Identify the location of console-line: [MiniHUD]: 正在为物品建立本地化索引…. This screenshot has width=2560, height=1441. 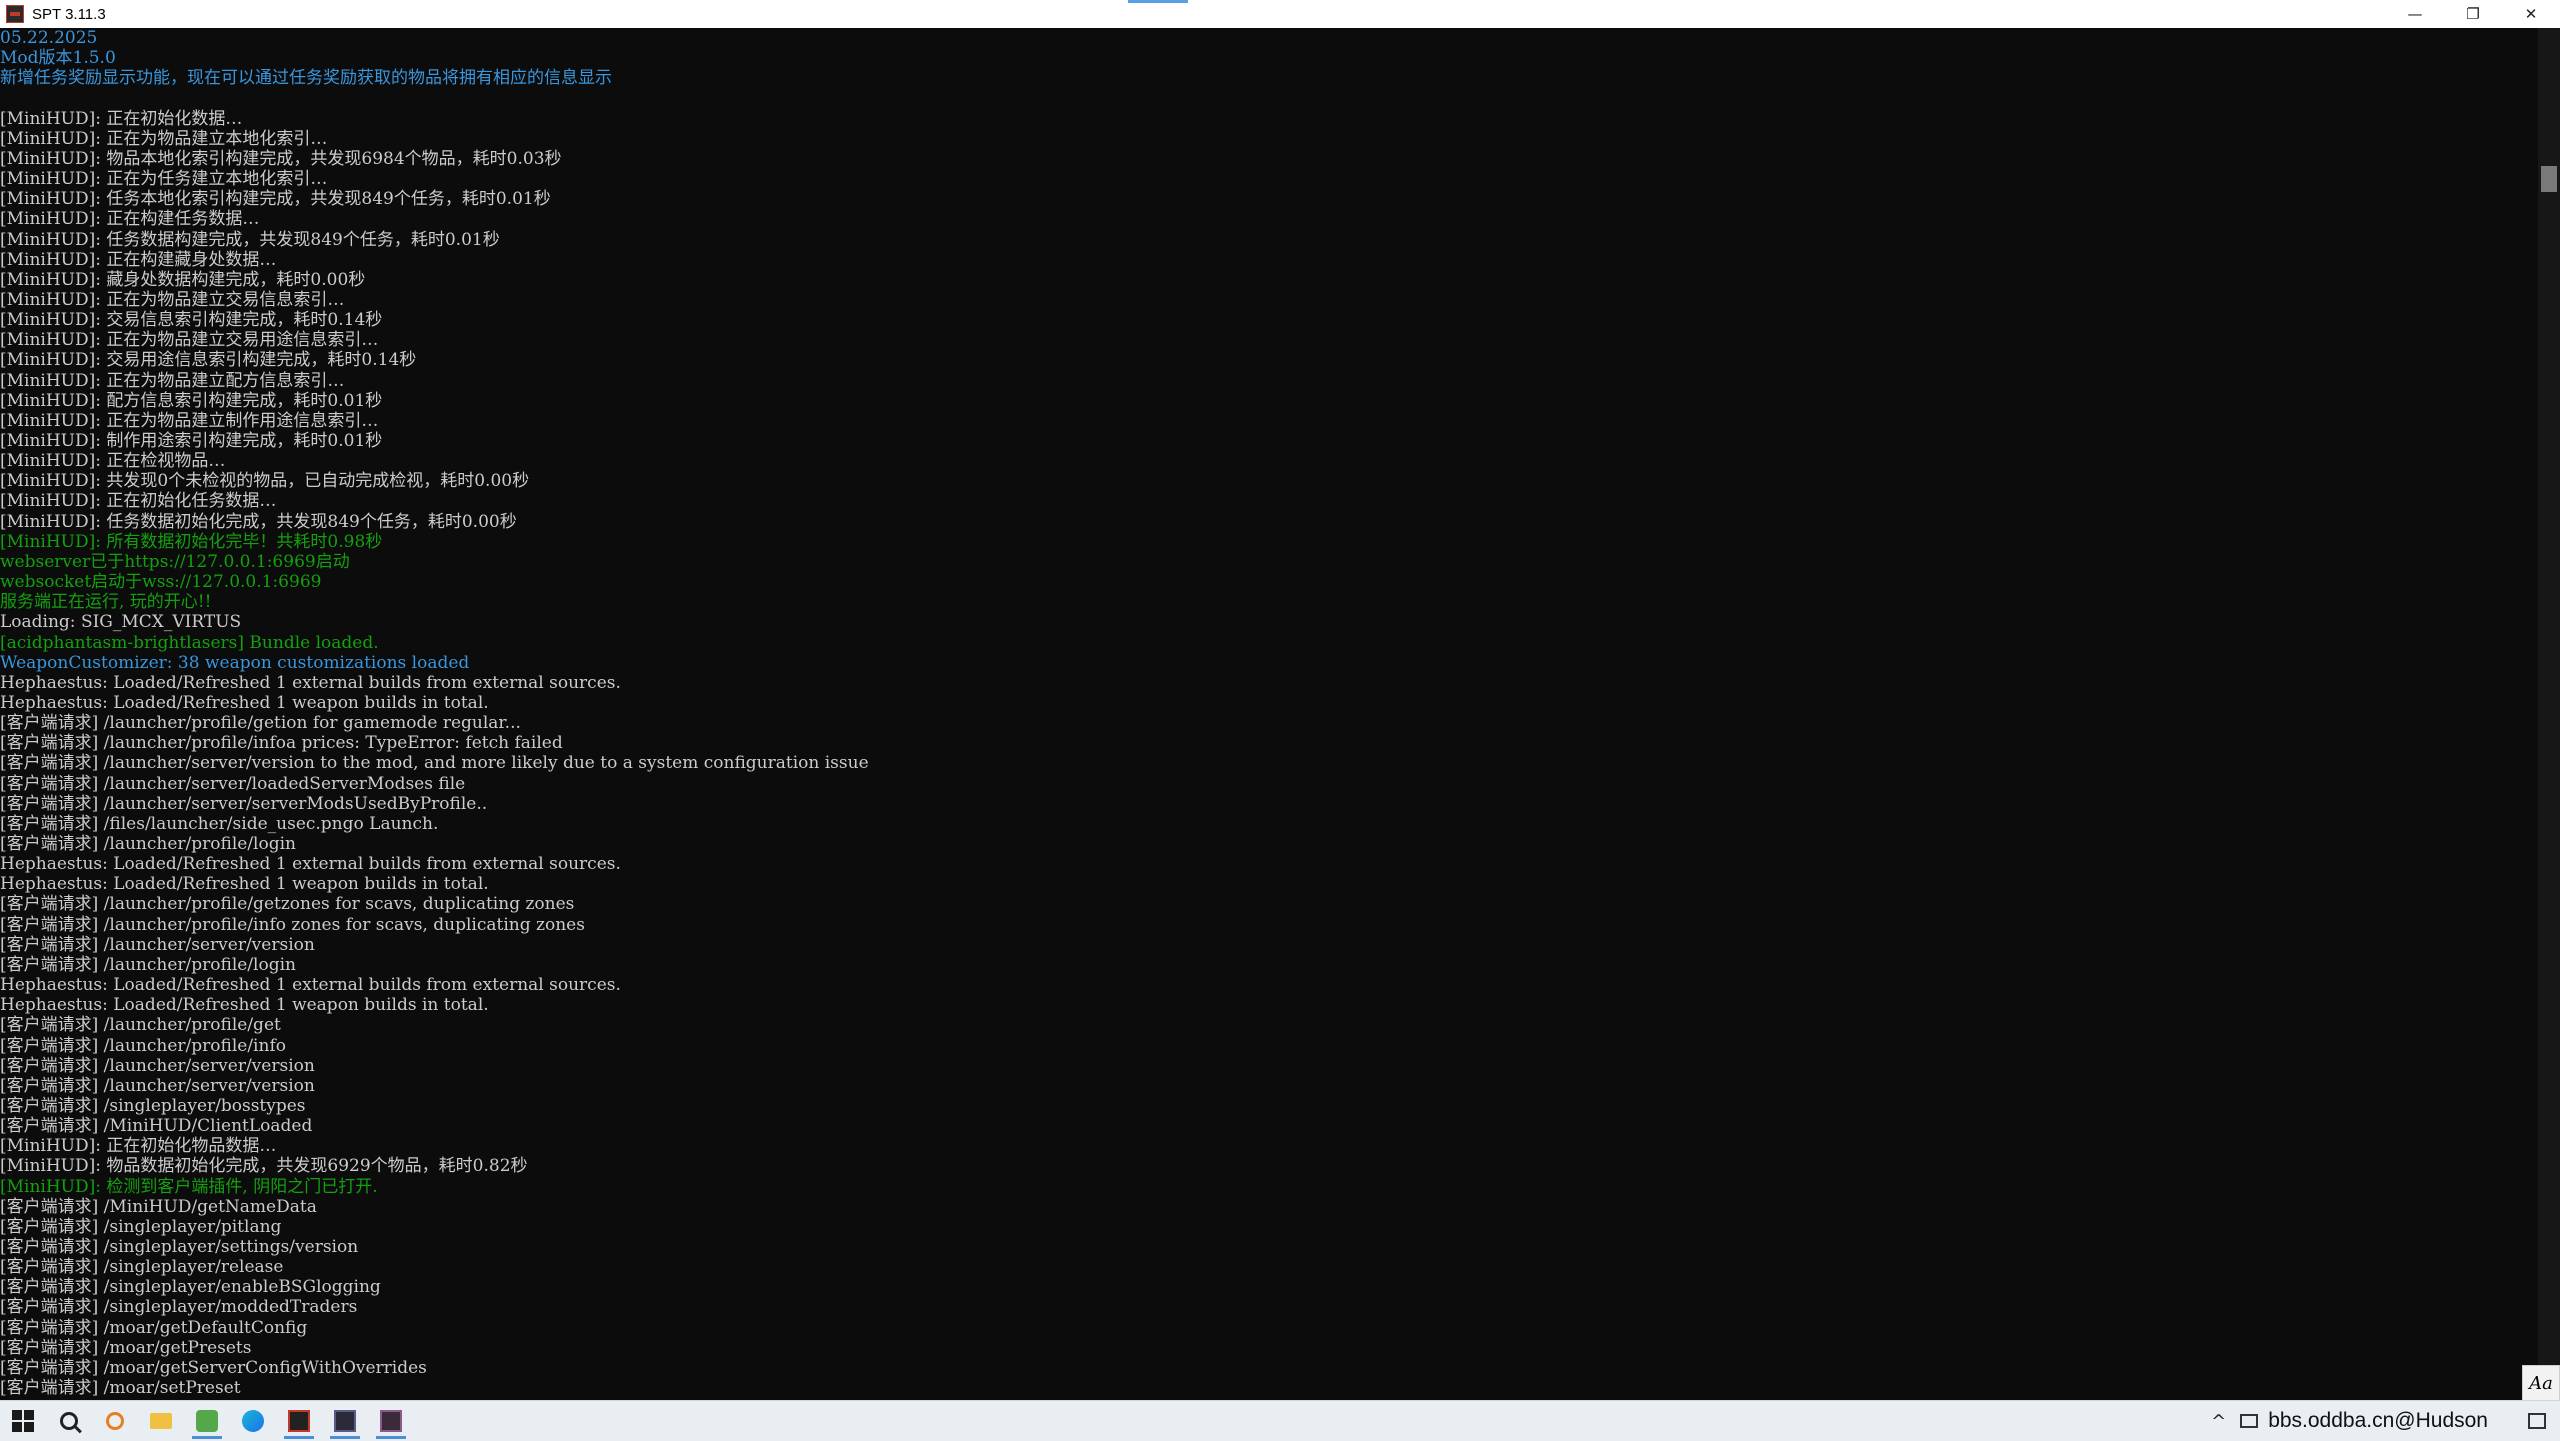
(164, 138).